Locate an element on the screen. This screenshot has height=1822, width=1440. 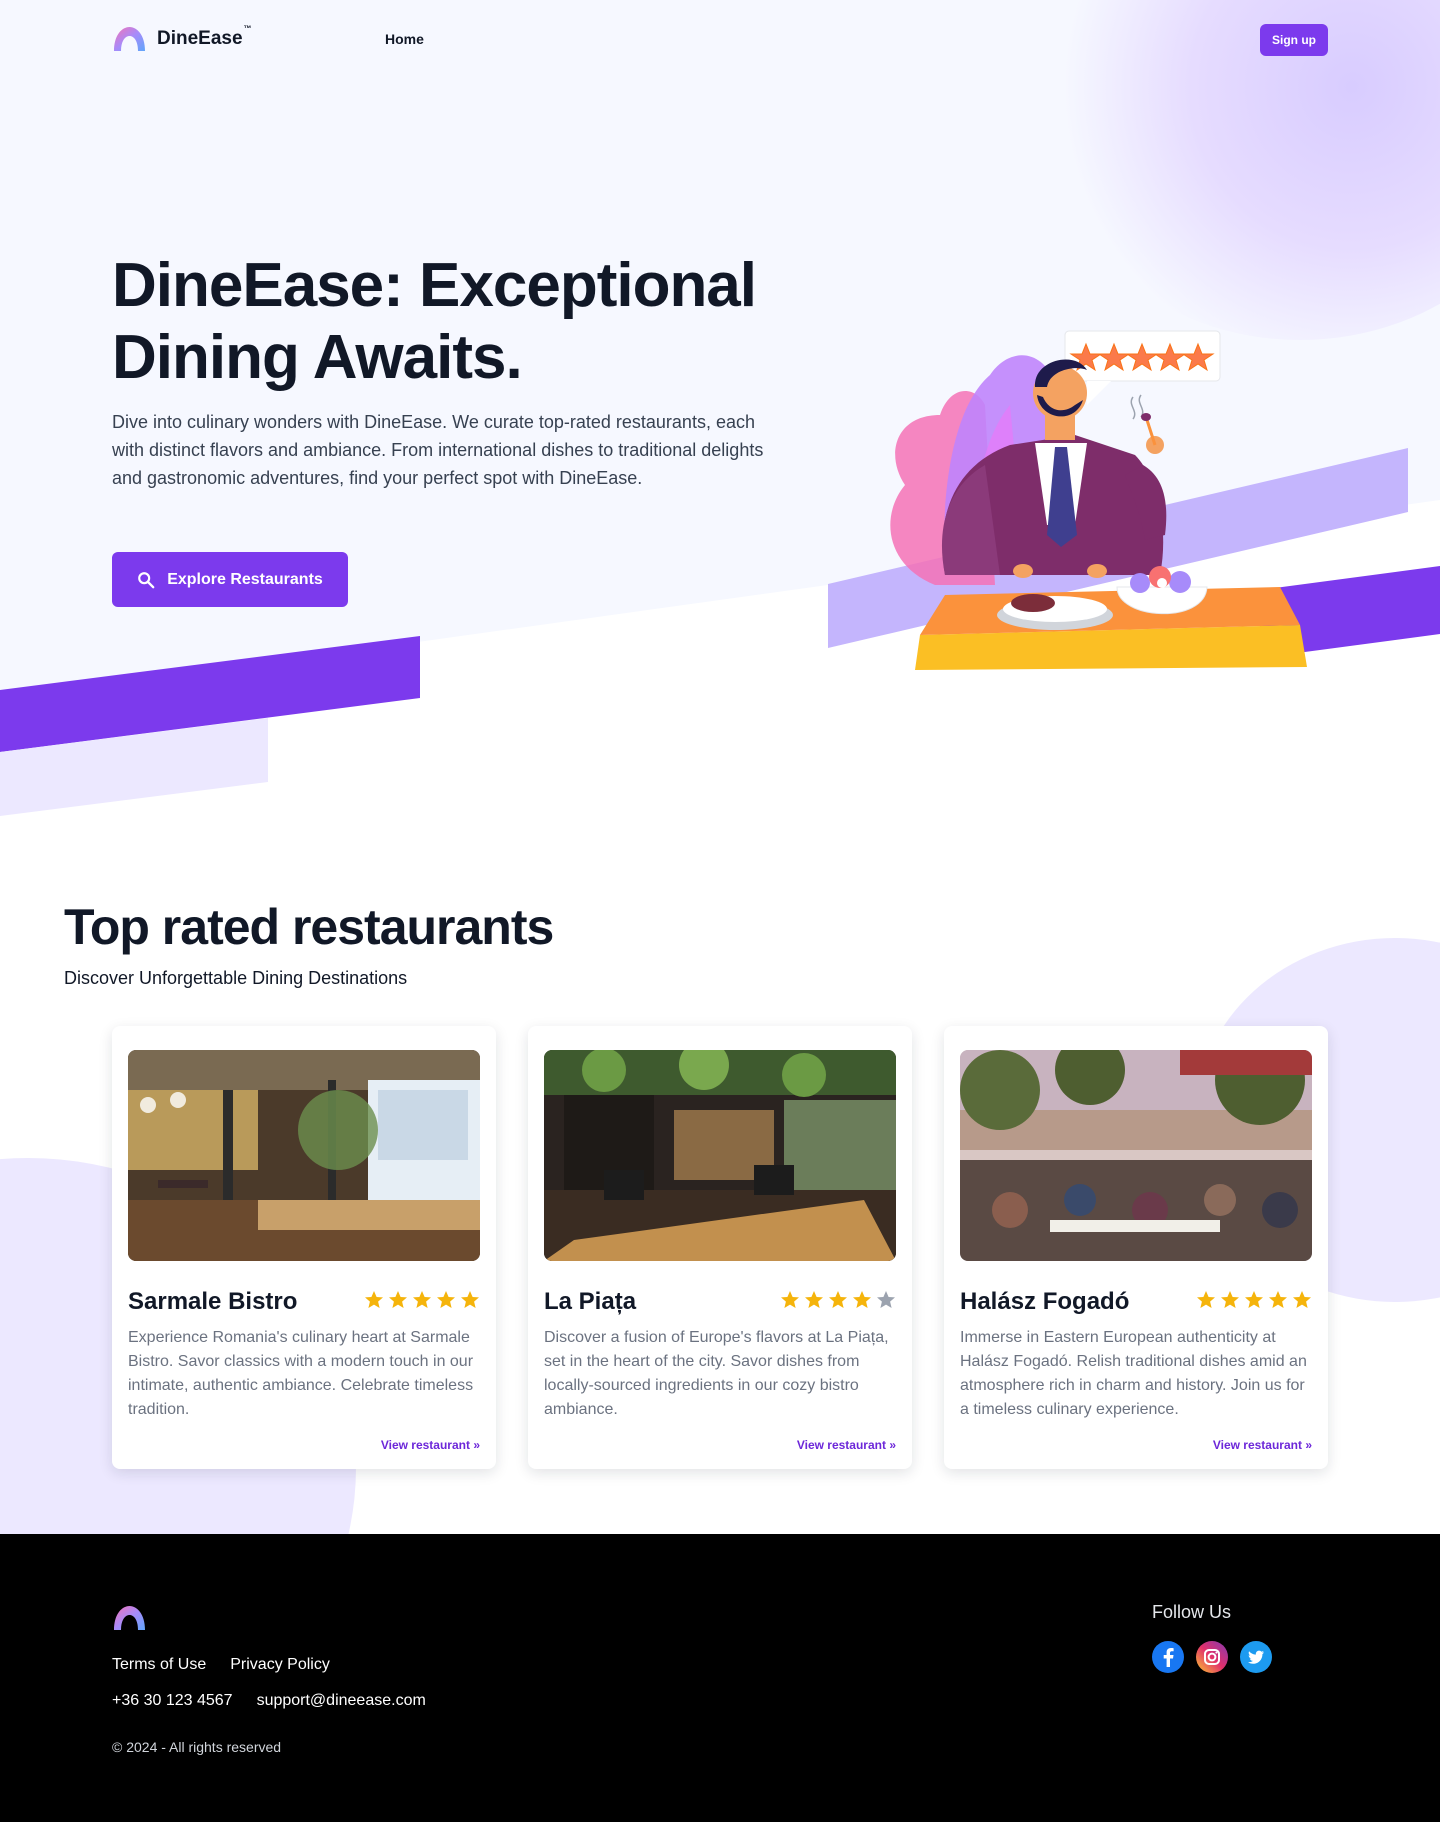
restaurant-name: Halász Fogadó is located at coordinates (1044, 1302).